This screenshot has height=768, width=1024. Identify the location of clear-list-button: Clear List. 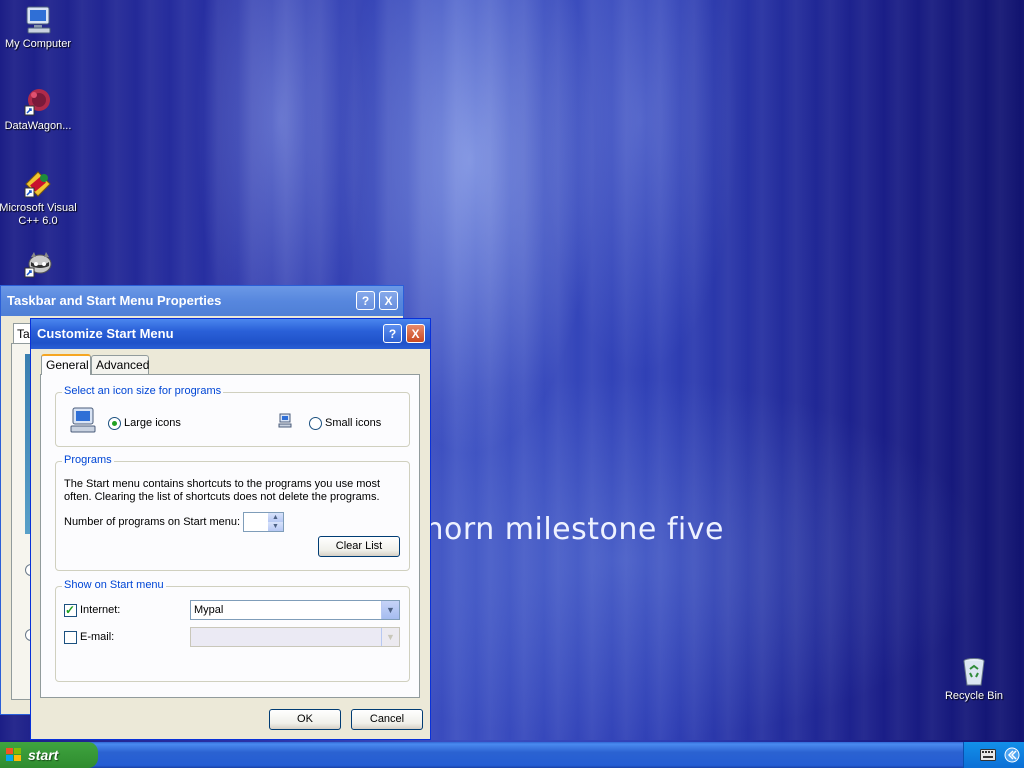
(359, 546).